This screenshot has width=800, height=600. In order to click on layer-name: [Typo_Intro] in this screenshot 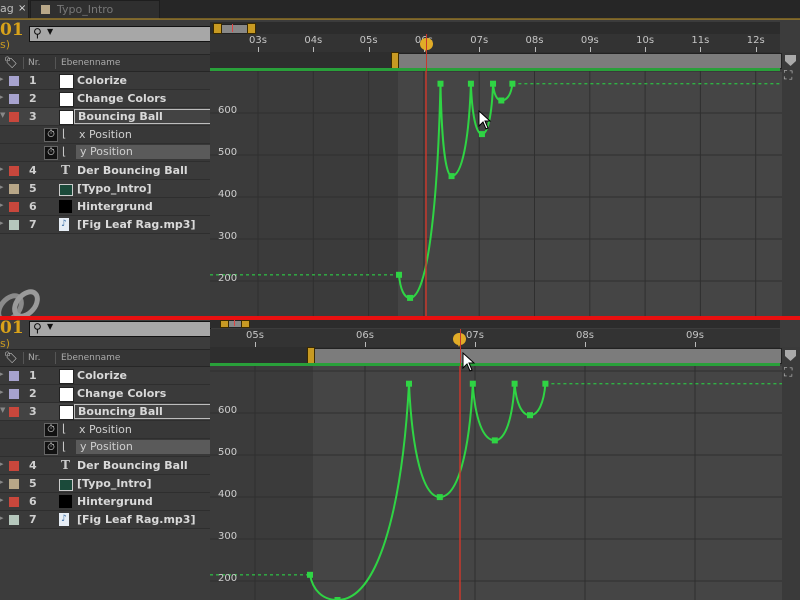, I will do `click(114, 483)`.